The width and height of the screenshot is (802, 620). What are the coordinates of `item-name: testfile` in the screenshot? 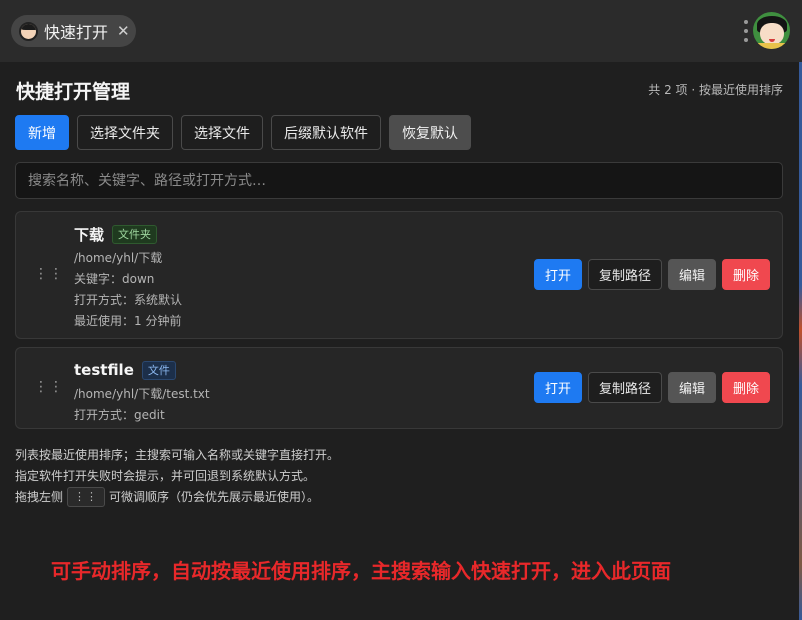 It's located at (104, 370).